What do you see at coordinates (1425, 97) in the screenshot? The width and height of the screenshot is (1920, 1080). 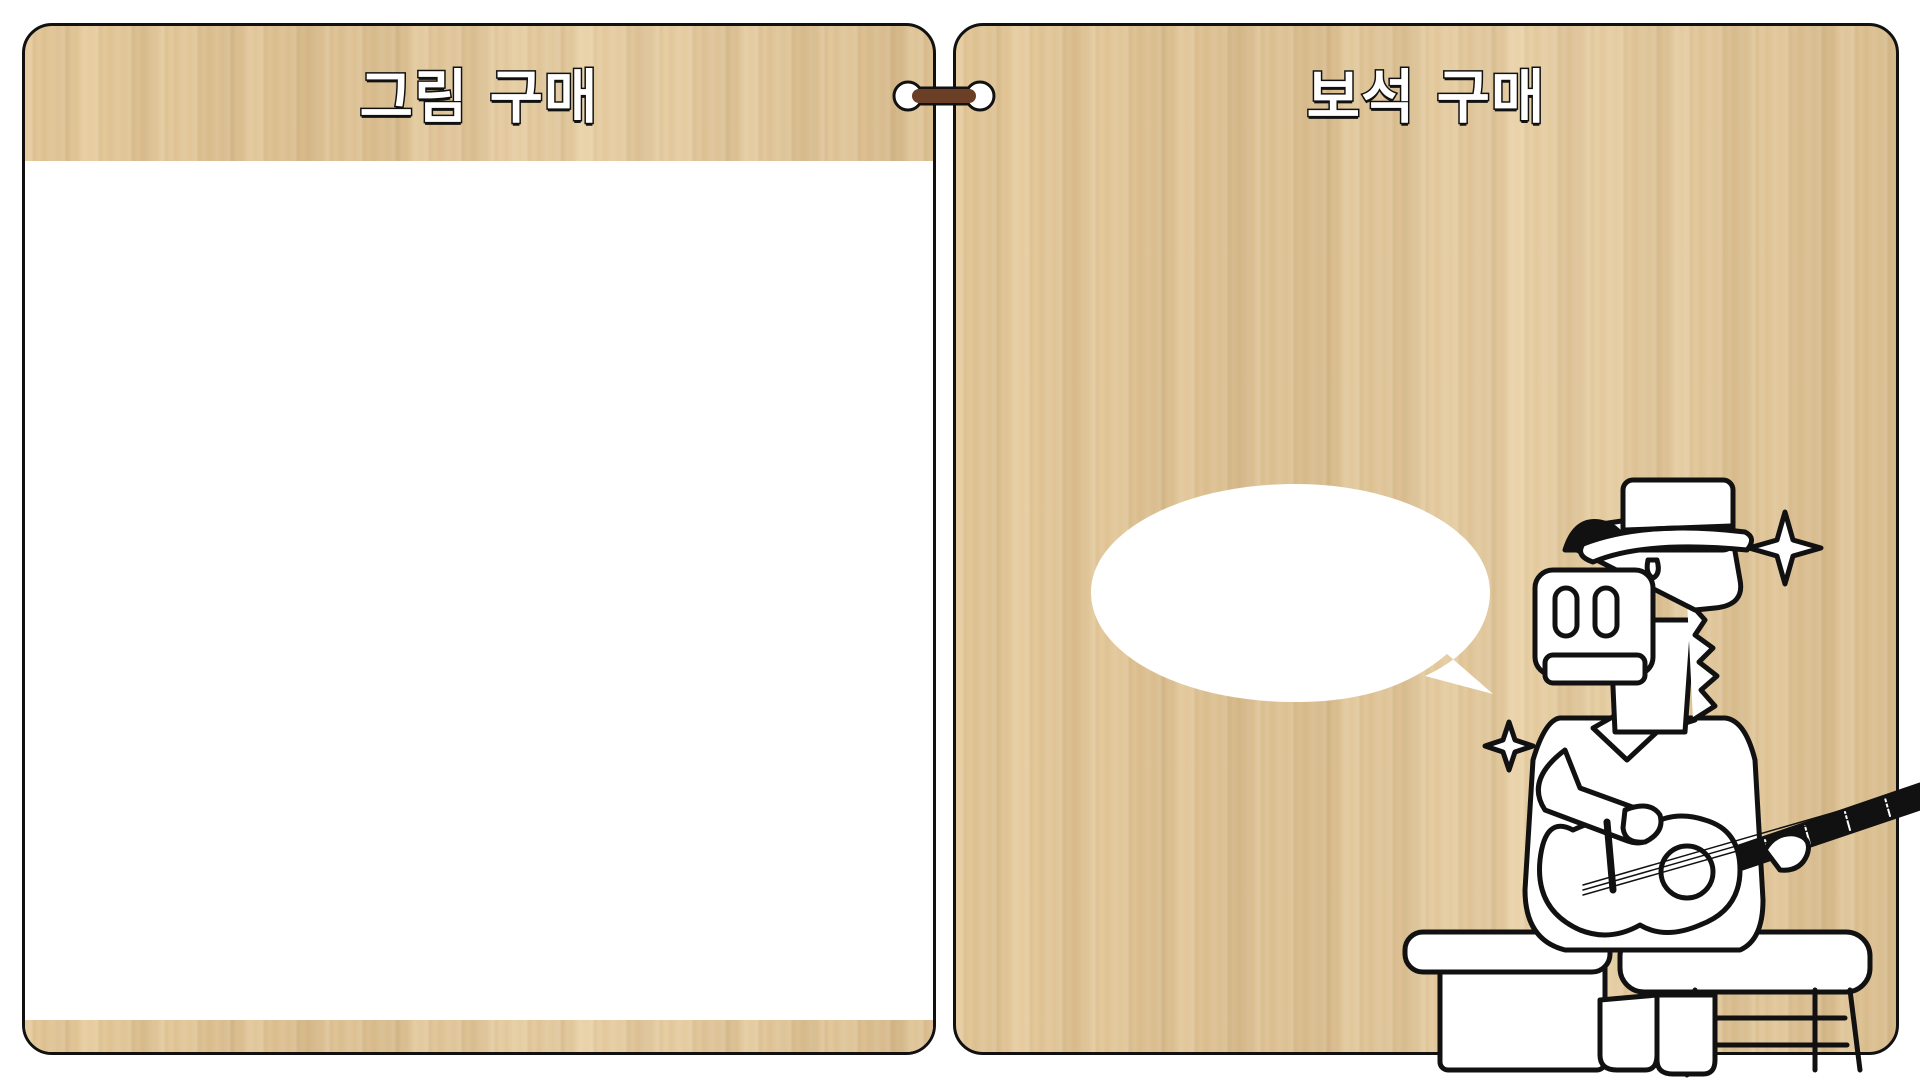 I see `jewel-shop-title: 보석 구매` at bounding box center [1425, 97].